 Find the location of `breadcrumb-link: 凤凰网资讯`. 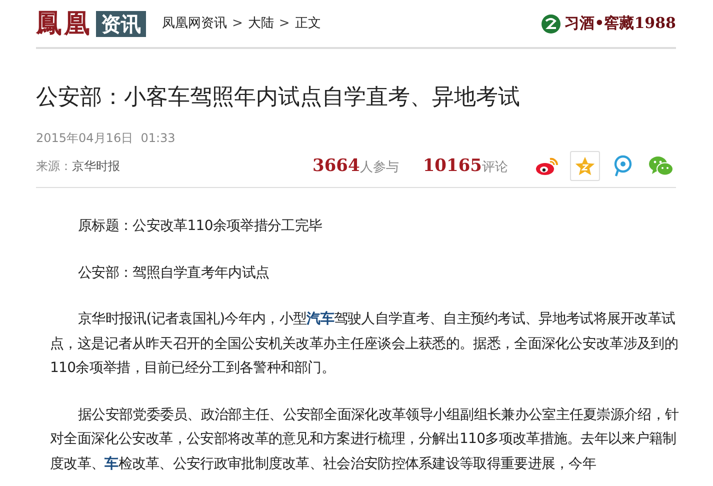

breadcrumb-link: 凤凰网资讯 is located at coordinates (194, 24).